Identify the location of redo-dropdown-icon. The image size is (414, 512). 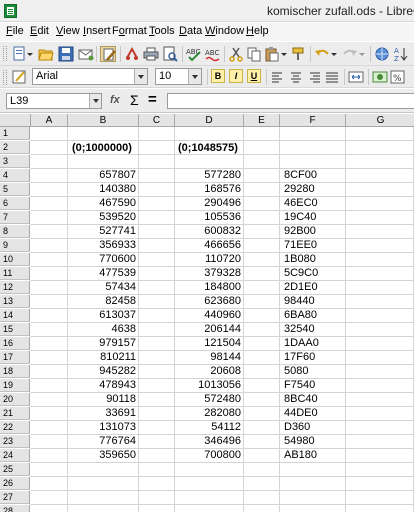
(362, 54).